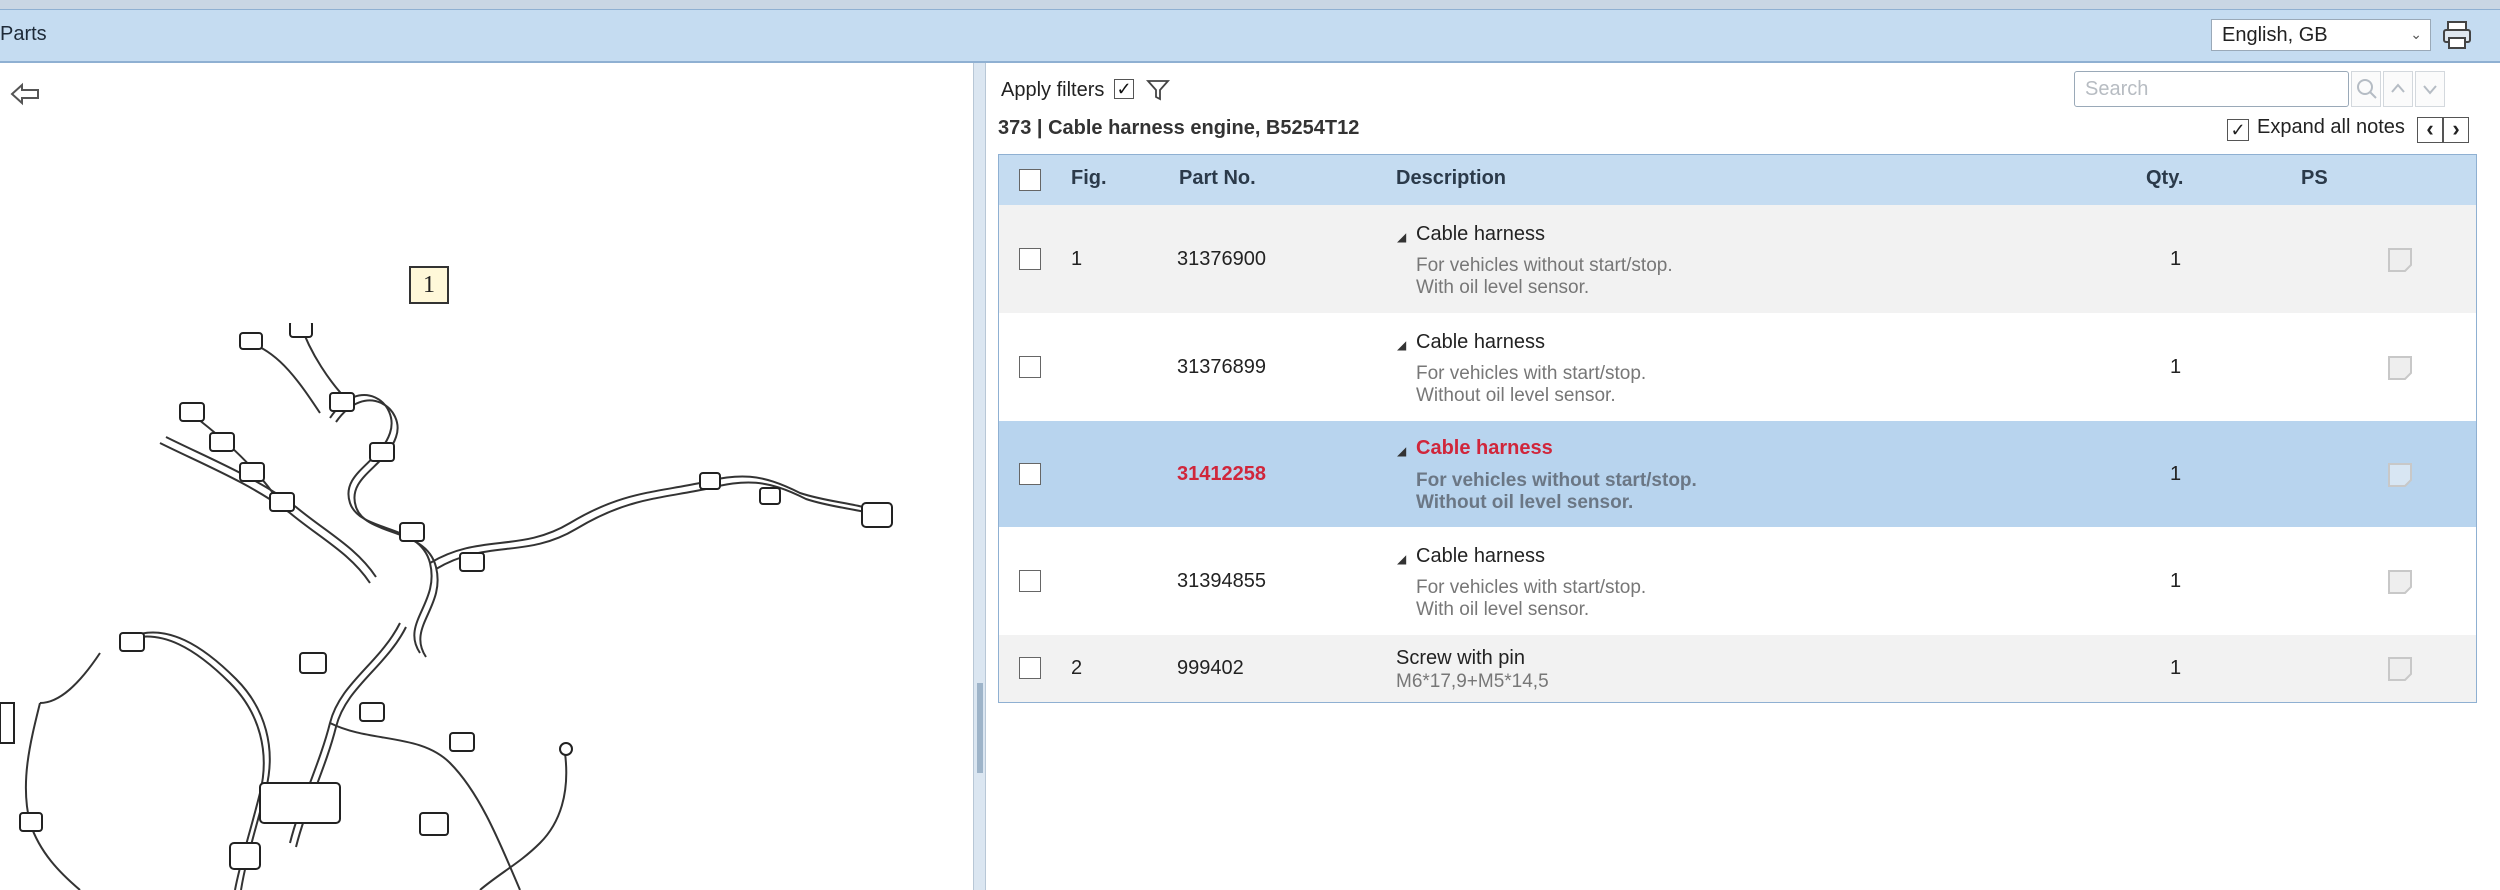 This screenshot has height=890, width=2500. Describe the element at coordinates (2430, 130) in the screenshot. I see `previous-note-button: ‹` at that location.